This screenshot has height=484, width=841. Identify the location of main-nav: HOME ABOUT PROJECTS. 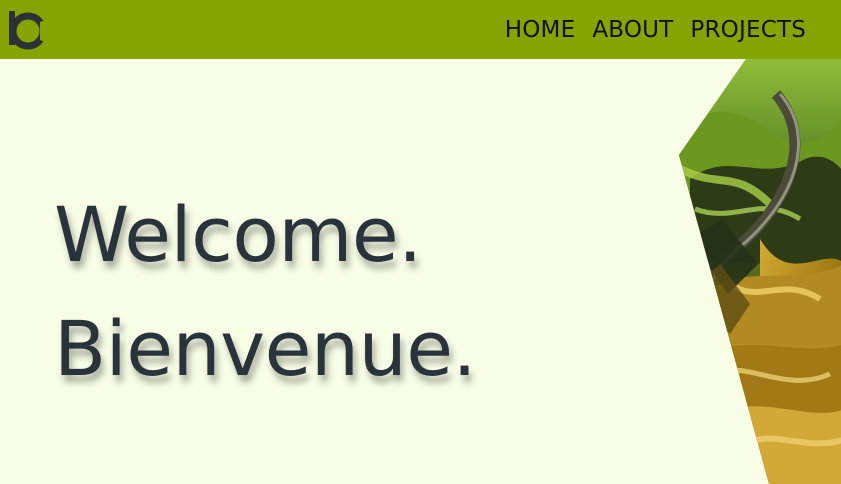
(655, 29).